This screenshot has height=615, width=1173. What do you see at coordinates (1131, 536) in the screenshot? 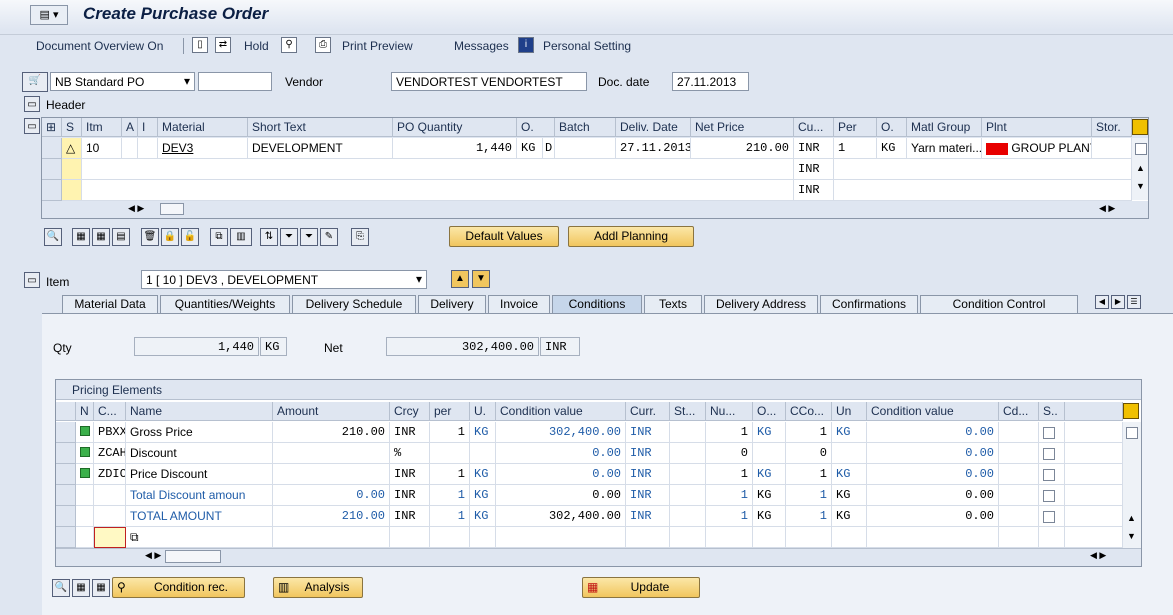
I see `scroll-down-icon: ▼` at bounding box center [1131, 536].